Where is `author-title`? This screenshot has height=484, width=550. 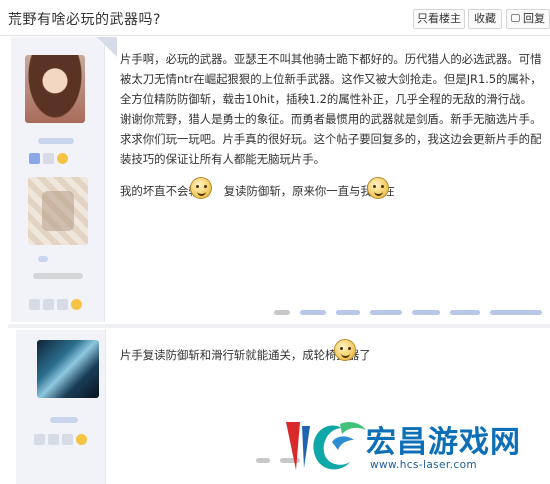
author-title is located at coordinates (58, 276).